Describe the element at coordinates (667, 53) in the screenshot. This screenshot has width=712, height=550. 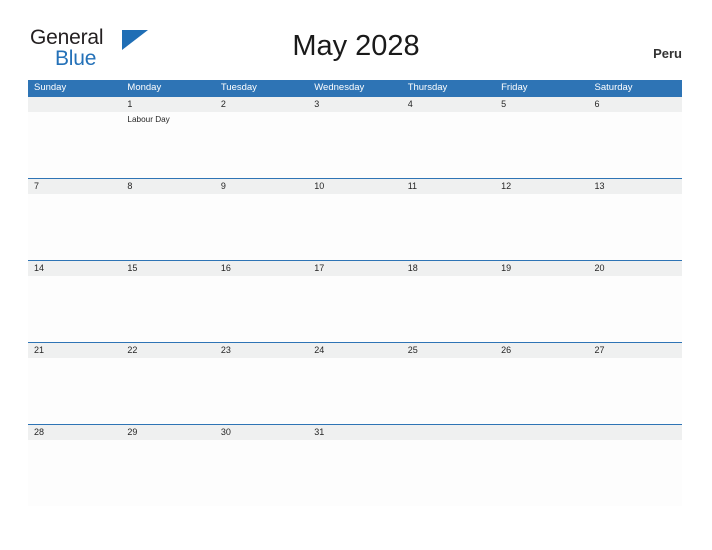
I see `country-label: Peru` at that location.